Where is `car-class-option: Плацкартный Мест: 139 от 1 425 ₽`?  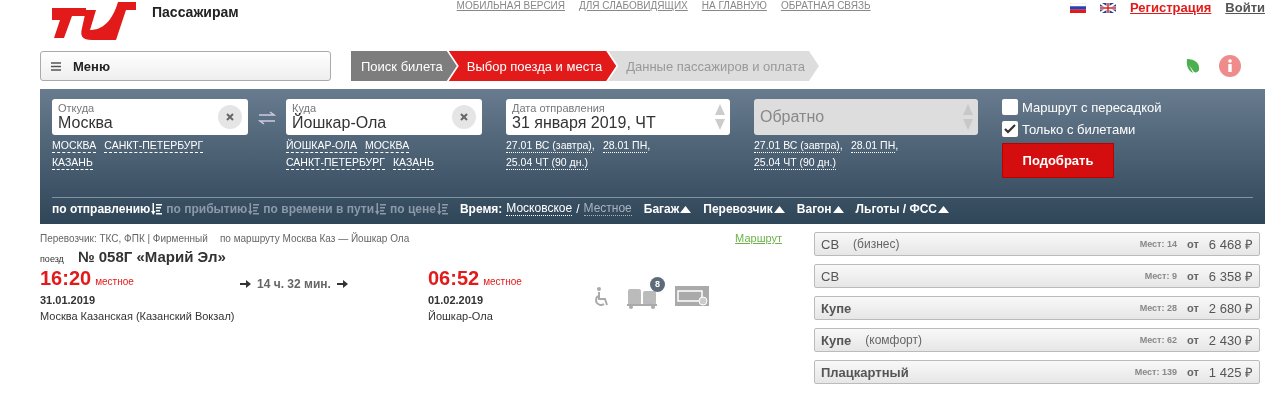 car-class-option: Плацкартный Мест: 139 от 1 425 ₽ is located at coordinates (1037, 372).